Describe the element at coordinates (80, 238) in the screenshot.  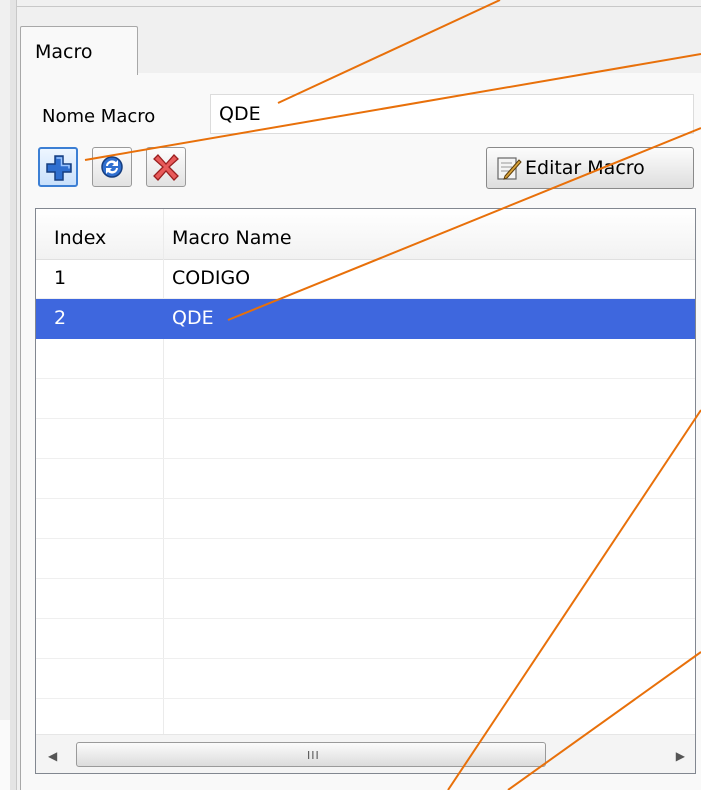
I see `column-header-index: Index` at that location.